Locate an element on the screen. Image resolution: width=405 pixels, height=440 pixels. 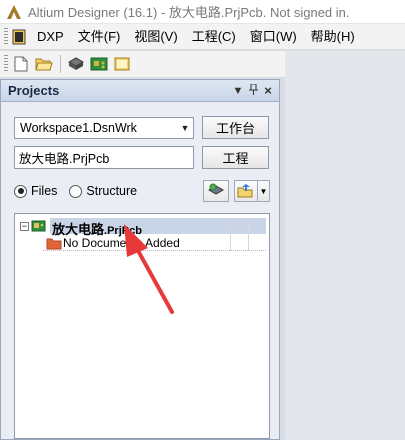
pcb-board-icon is located at coordinates (99, 64).